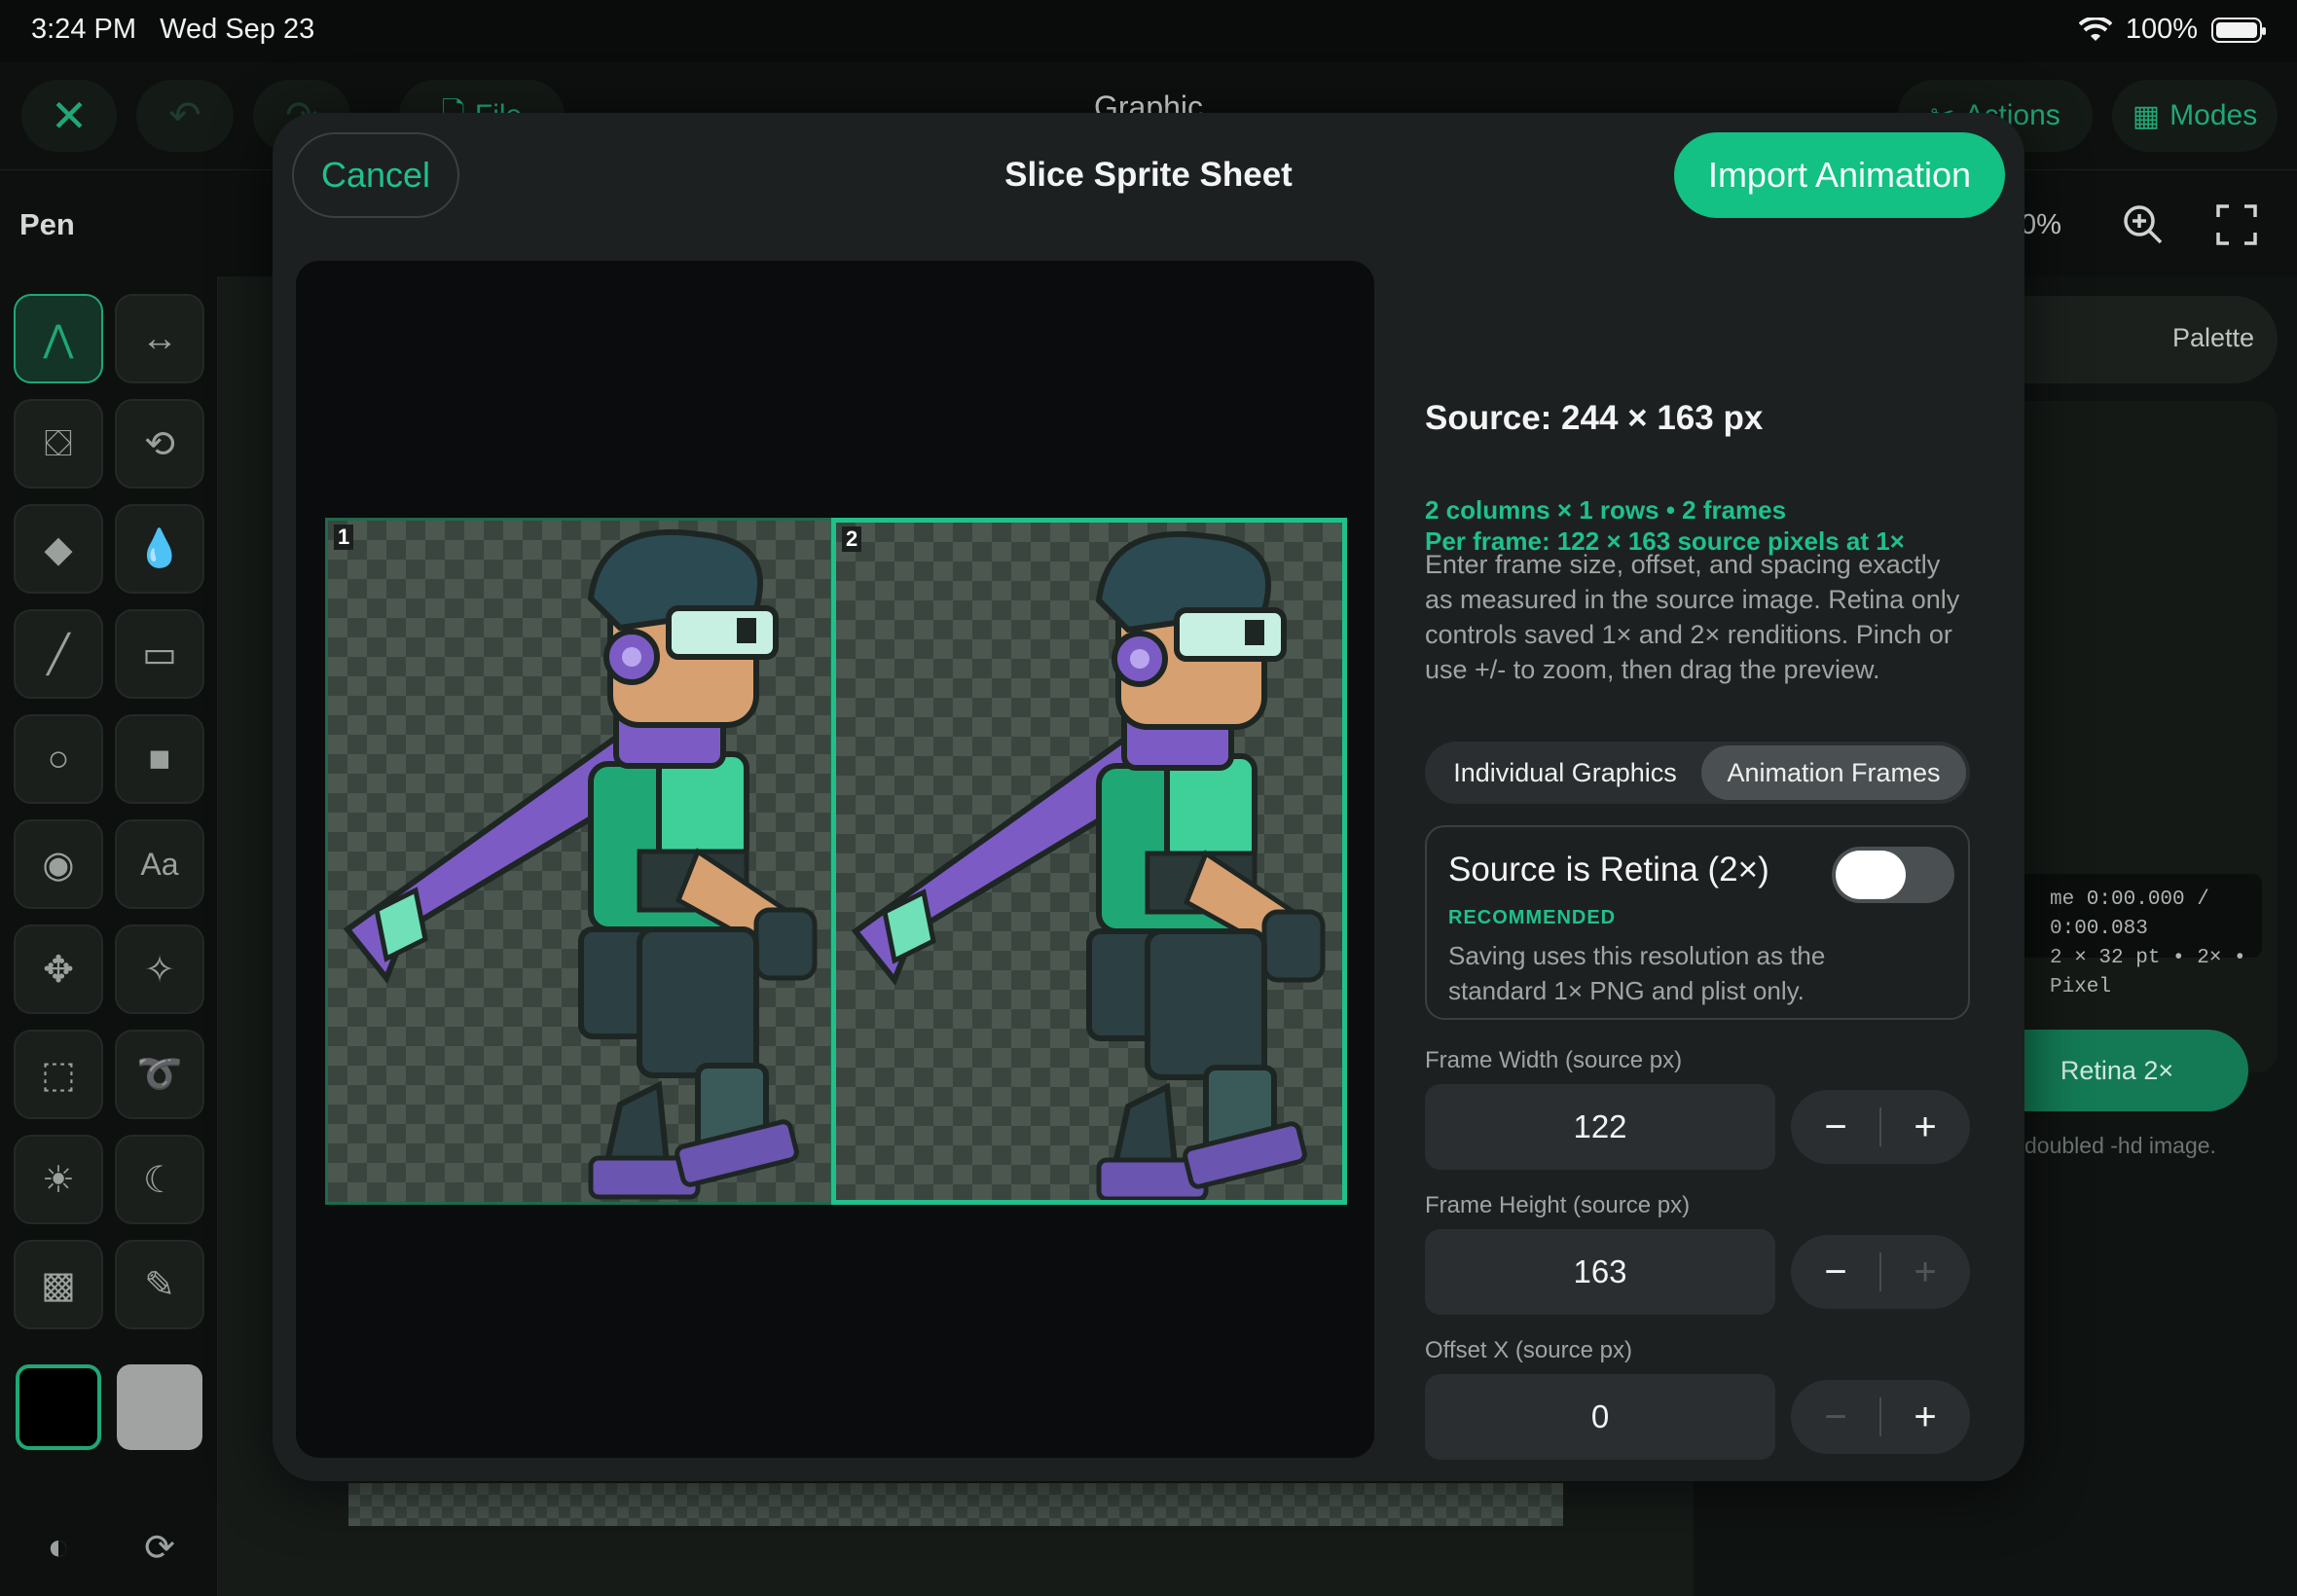 This screenshot has height=1596, width=2297. I want to click on tool-palette: ◐ ⟳ ⋀ ↔ ⛋ ⟲ ◆ 💧 ╱ ▭ ○ ■ ◉ Aa ✥ ✧ ⬚ ➰ ☀ ☾ ▩ ✎, so click(109, 936).